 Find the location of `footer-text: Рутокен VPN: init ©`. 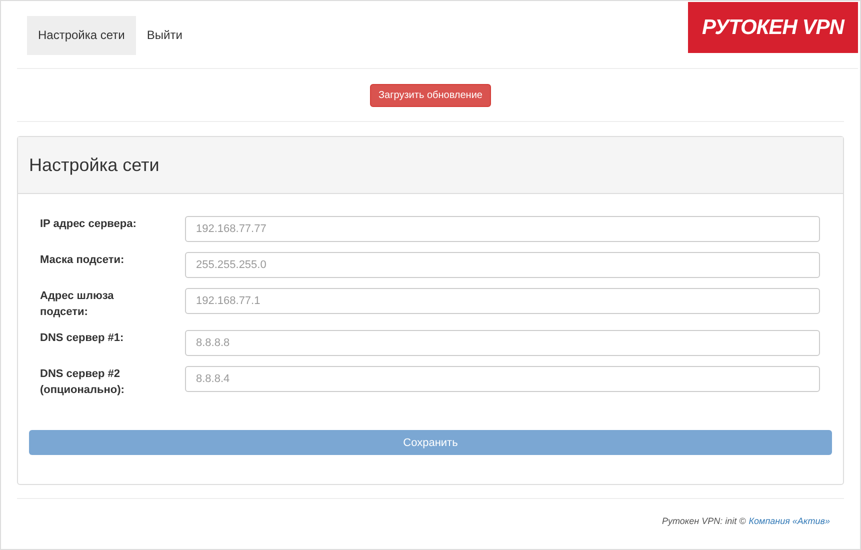

footer-text: Рутокен VPN: init © is located at coordinates (704, 521).